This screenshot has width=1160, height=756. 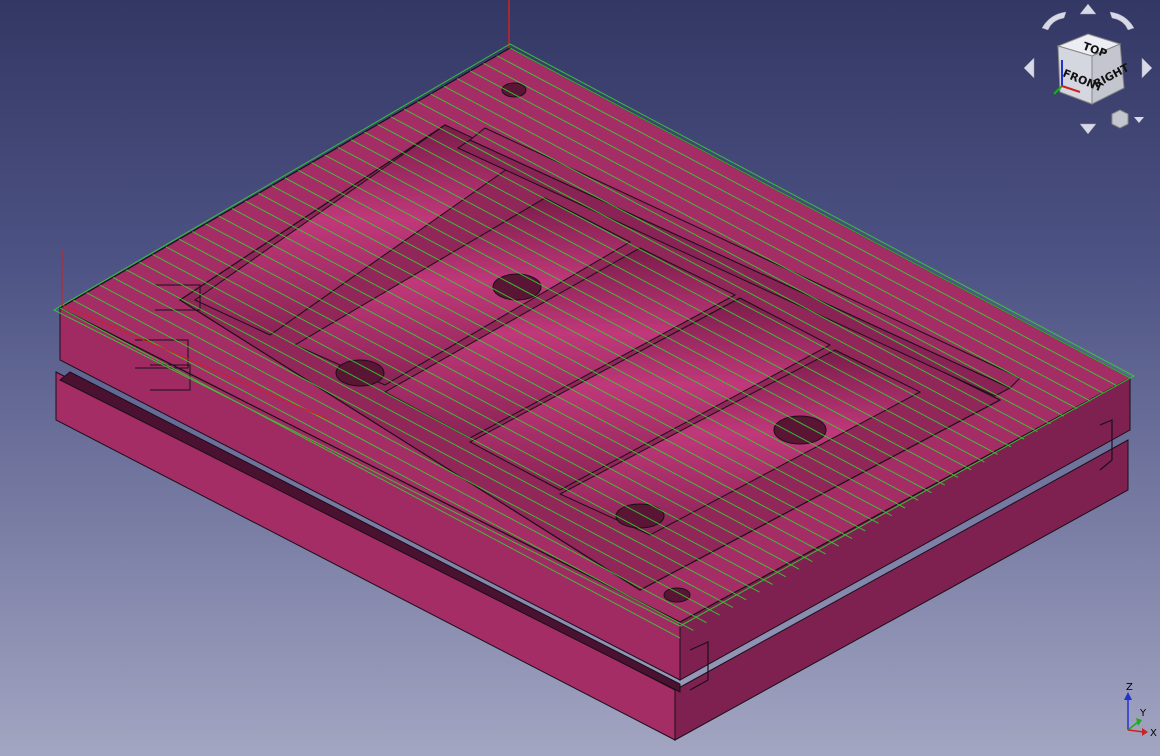 I want to click on roll-right-icon, so click(x=1122, y=21).